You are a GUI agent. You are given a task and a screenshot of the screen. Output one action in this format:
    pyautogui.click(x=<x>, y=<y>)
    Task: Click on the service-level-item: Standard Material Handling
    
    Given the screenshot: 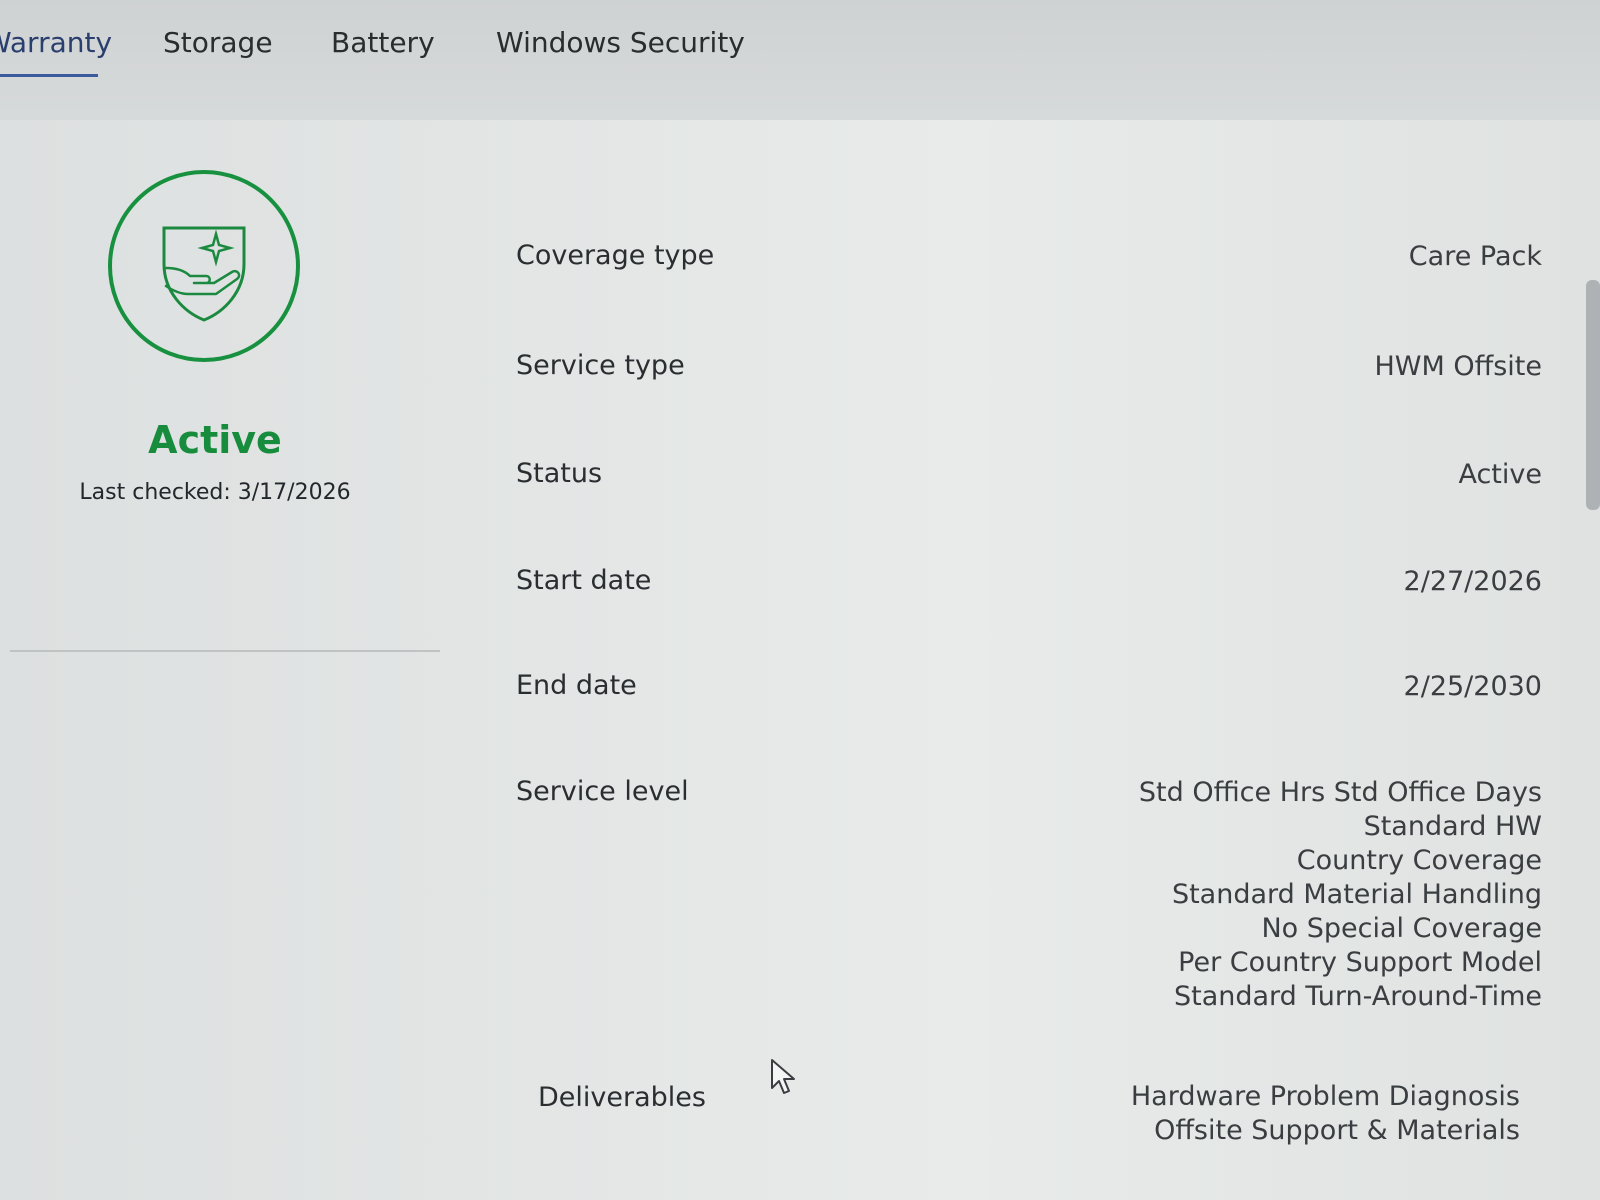 What is the action you would take?
    pyautogui.click(x=1356, y=894)
    